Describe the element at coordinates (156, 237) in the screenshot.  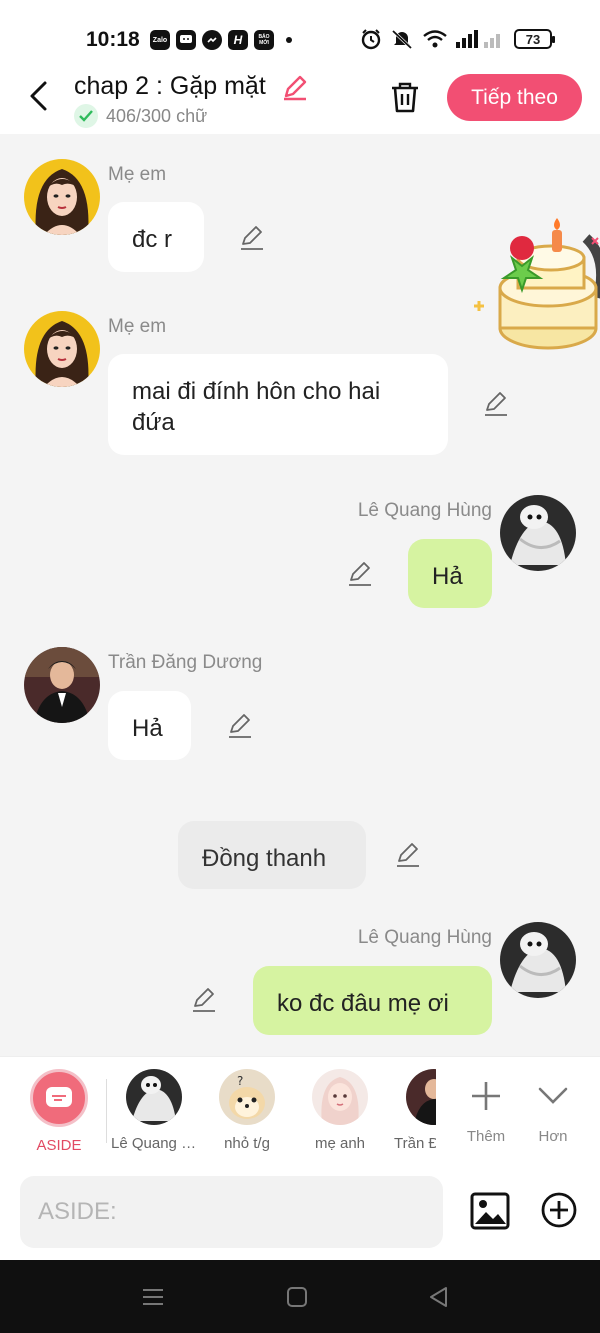
I see `message-bubble: đc r` at that location.